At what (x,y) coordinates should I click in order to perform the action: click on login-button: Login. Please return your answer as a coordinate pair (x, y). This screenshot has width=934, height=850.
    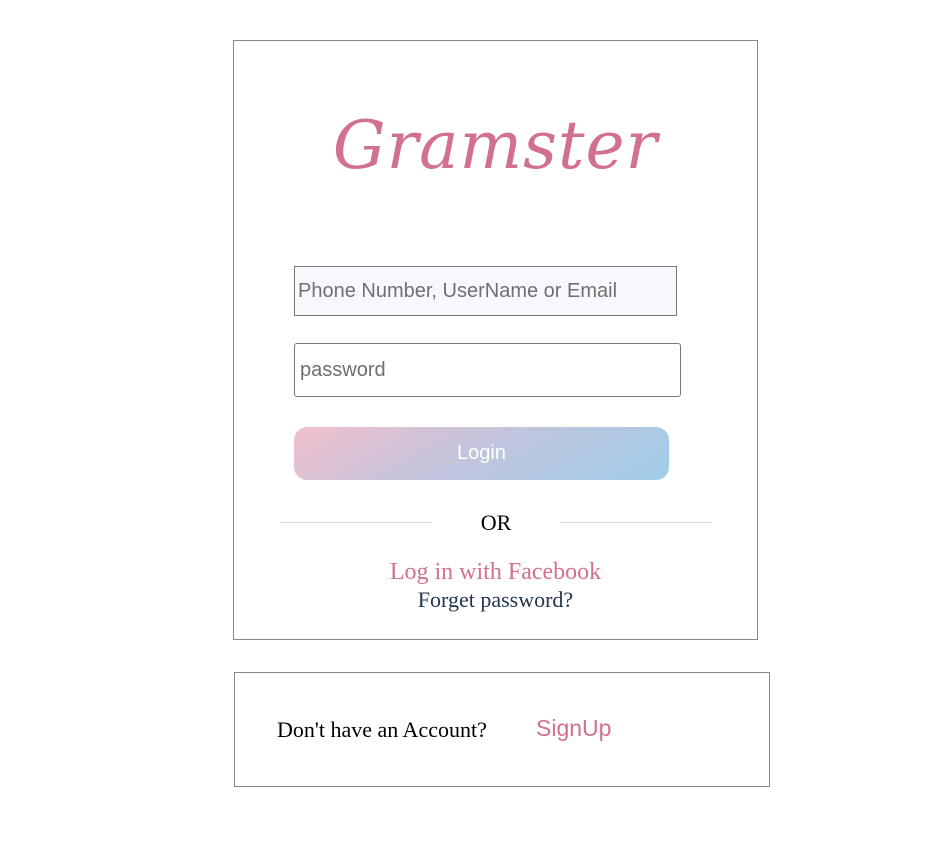
    Looking at the image, I should click on (481, 453).